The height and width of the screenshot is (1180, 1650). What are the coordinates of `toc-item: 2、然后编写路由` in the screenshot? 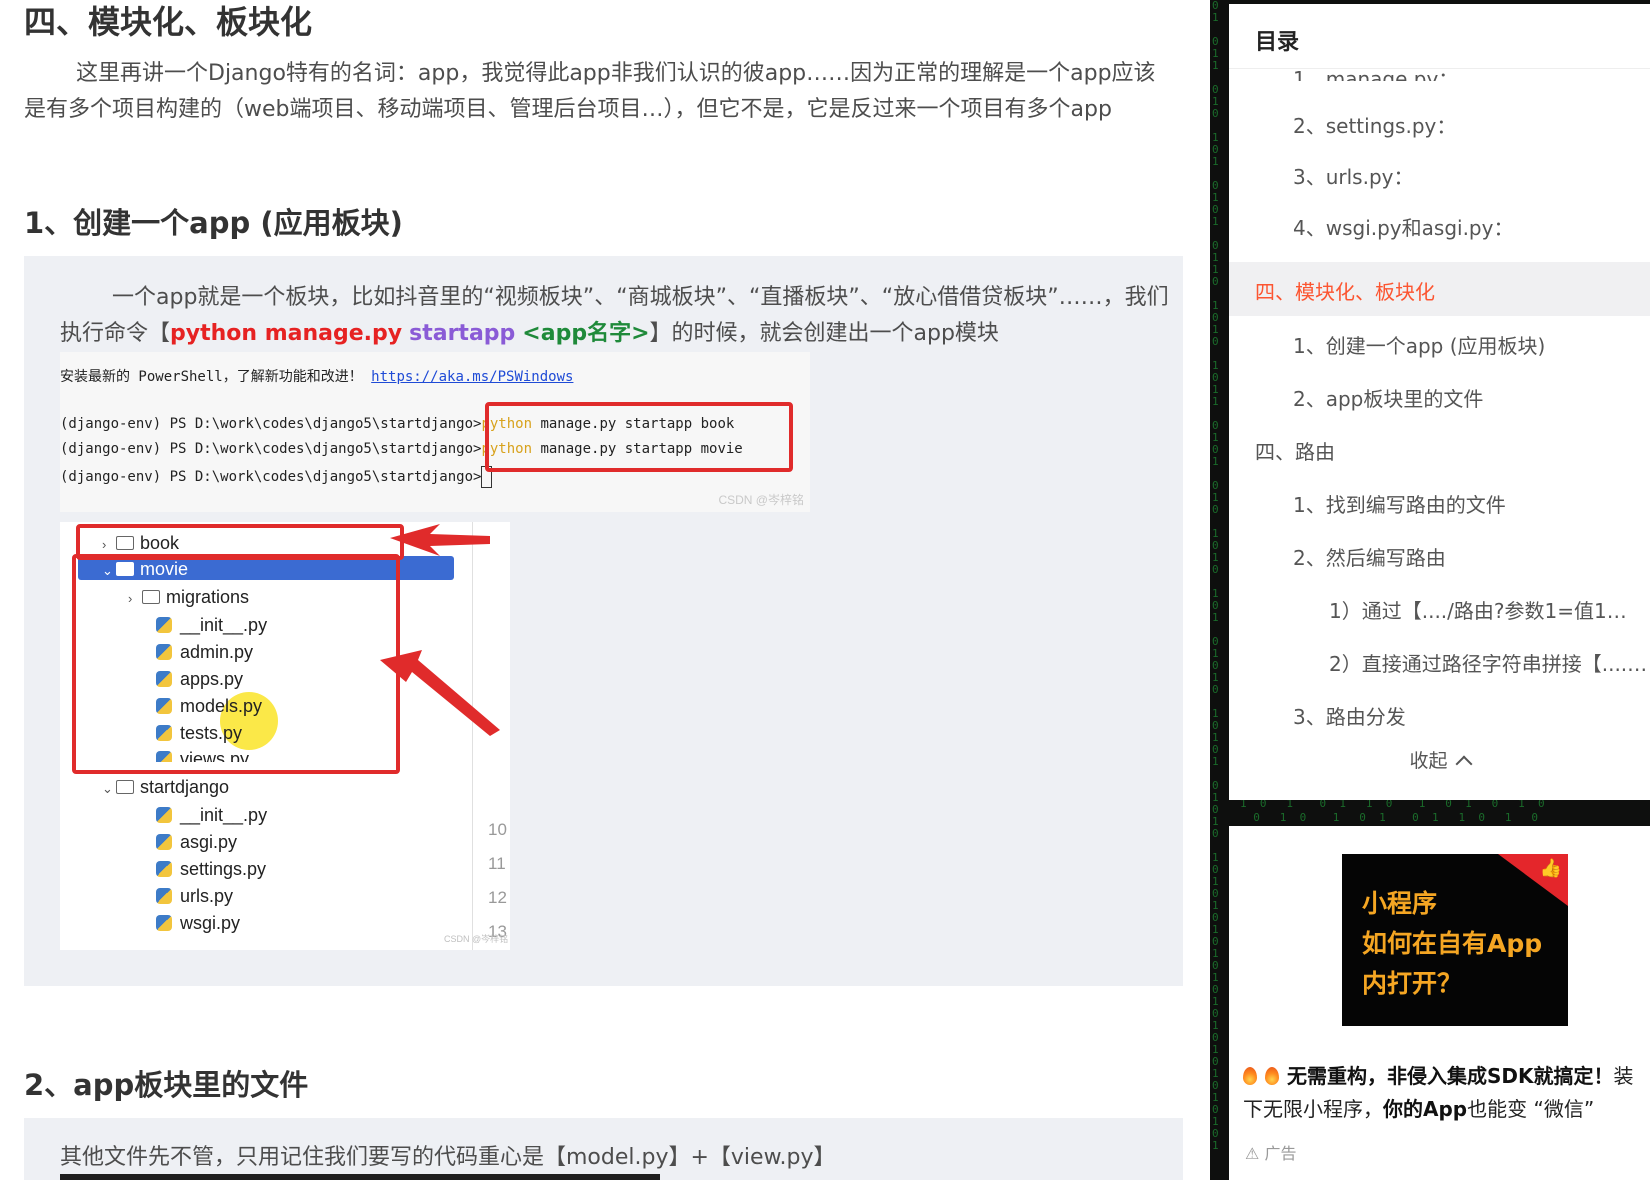 It's located at (1463, 556).